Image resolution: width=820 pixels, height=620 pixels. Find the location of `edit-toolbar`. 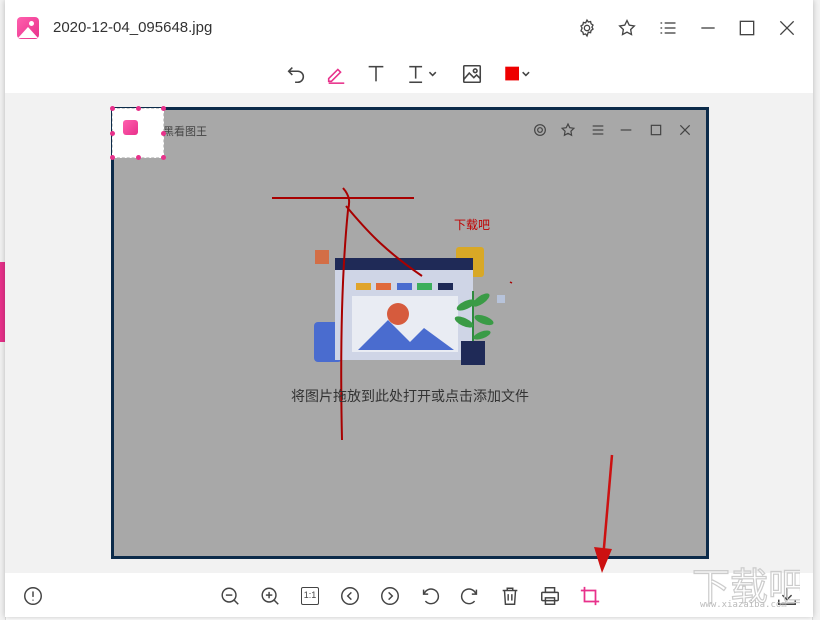

edit-toolbar is located at coordinates (409, 74).